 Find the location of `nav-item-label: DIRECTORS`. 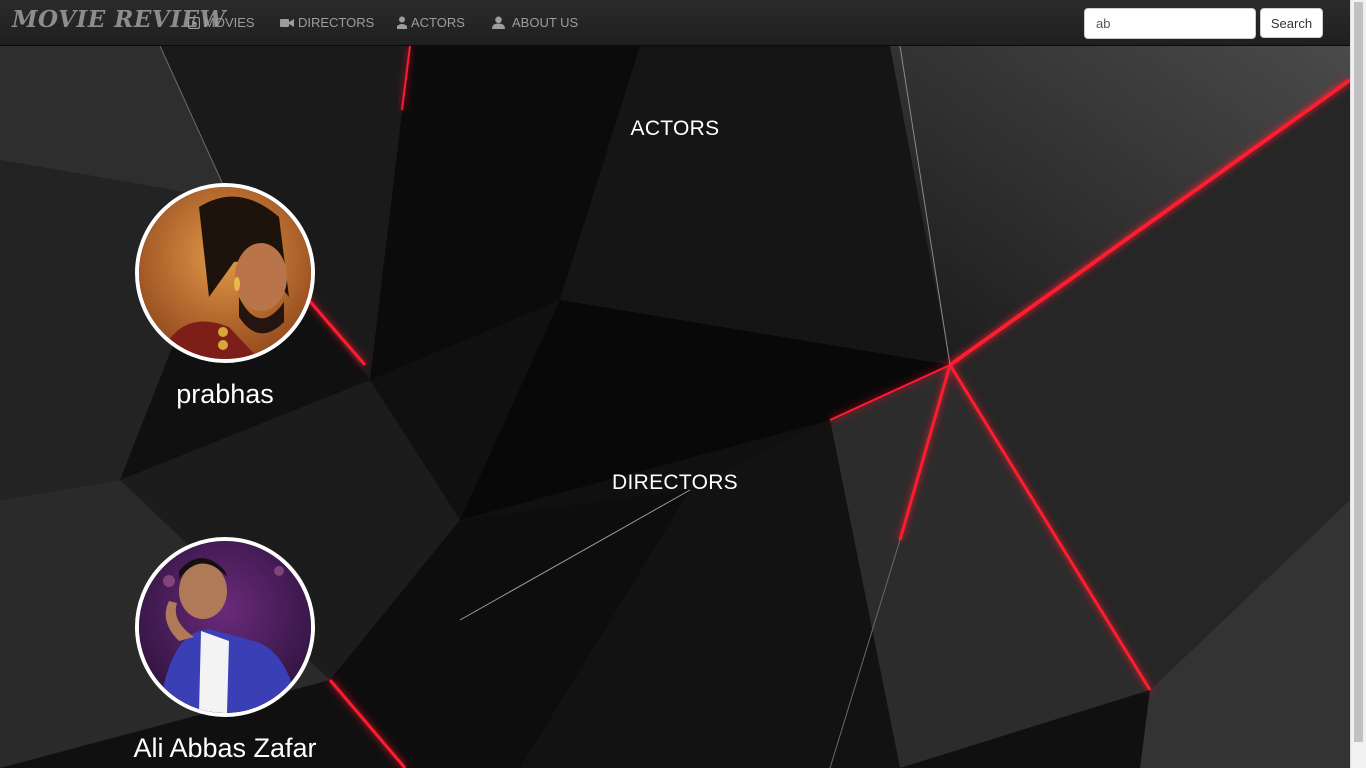

nav-item-label: DIRECTORS is located at coordinates (336, 22).